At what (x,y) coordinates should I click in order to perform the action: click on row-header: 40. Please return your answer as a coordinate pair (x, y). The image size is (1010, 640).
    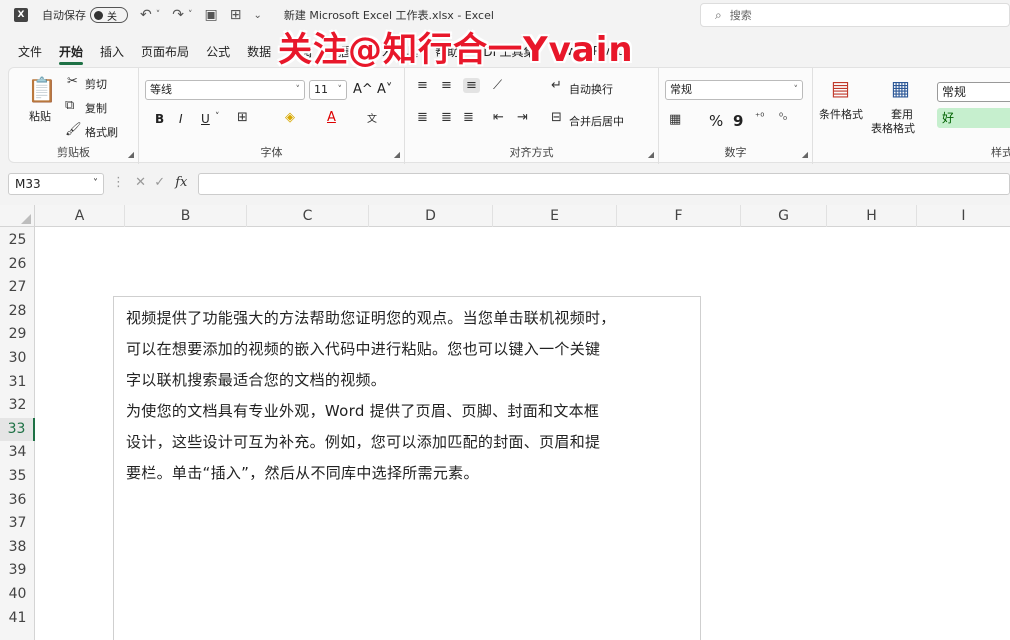
    Looking at the image, I should click on (17, 595).